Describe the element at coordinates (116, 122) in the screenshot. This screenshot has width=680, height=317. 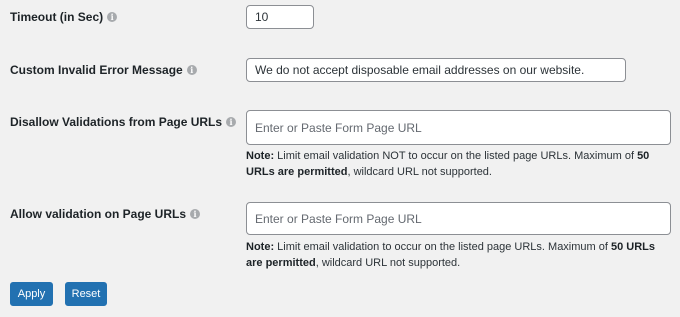
I see `disallow-label-text: Disallow Validations from Page URLs` at that location.